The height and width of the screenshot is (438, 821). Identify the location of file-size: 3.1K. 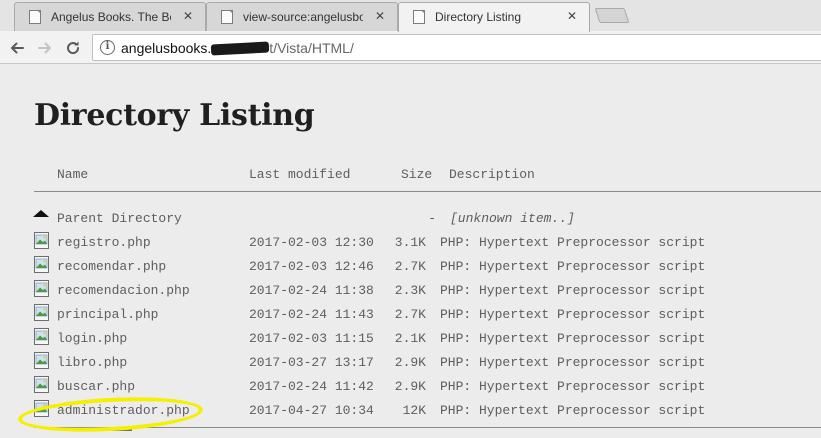
(410, 242).